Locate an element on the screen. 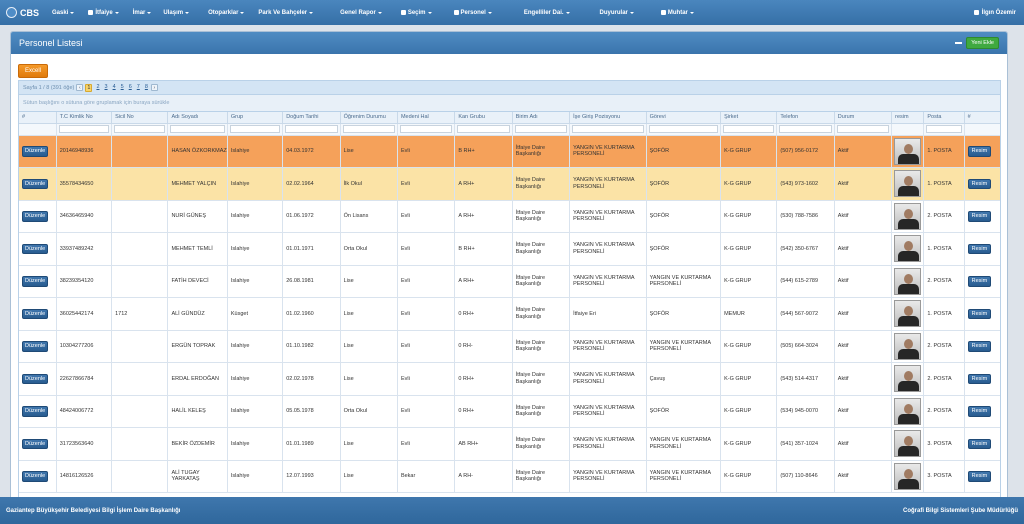 The image size is (1024, 524). column-header: Görevi is located at coordinates (684, 118).